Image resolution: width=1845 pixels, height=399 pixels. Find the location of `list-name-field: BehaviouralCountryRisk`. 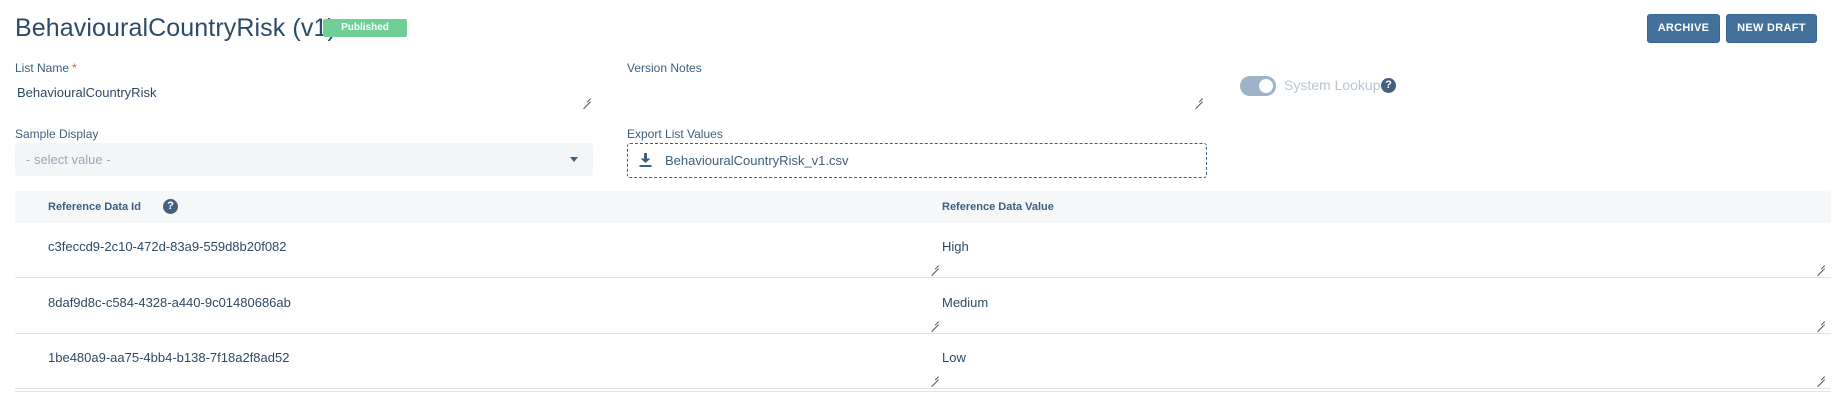

list-name-field: BehaviouralCountryRisk is located at coordinates (304, 91).